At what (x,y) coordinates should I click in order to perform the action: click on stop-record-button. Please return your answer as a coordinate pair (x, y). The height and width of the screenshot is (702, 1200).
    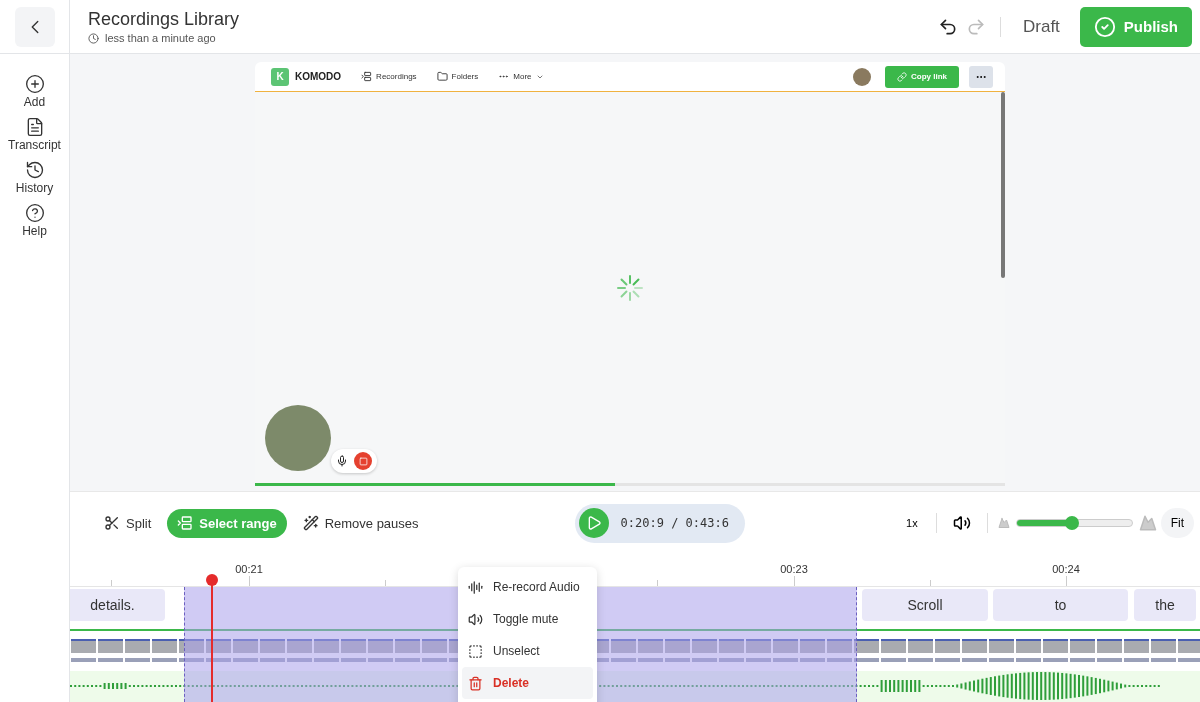
    Looking at the image, I should click on (363, 461).